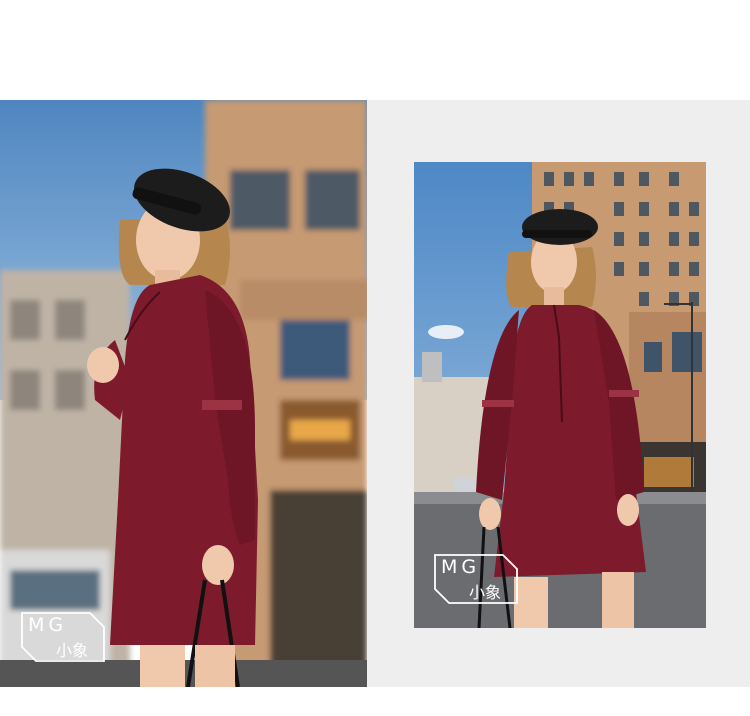 The image size is (750, 716). What do you see at coordinates (48, 625) in the screenshot?
I see `watermark-latin-left: MG` at bounding box center [48, 625].